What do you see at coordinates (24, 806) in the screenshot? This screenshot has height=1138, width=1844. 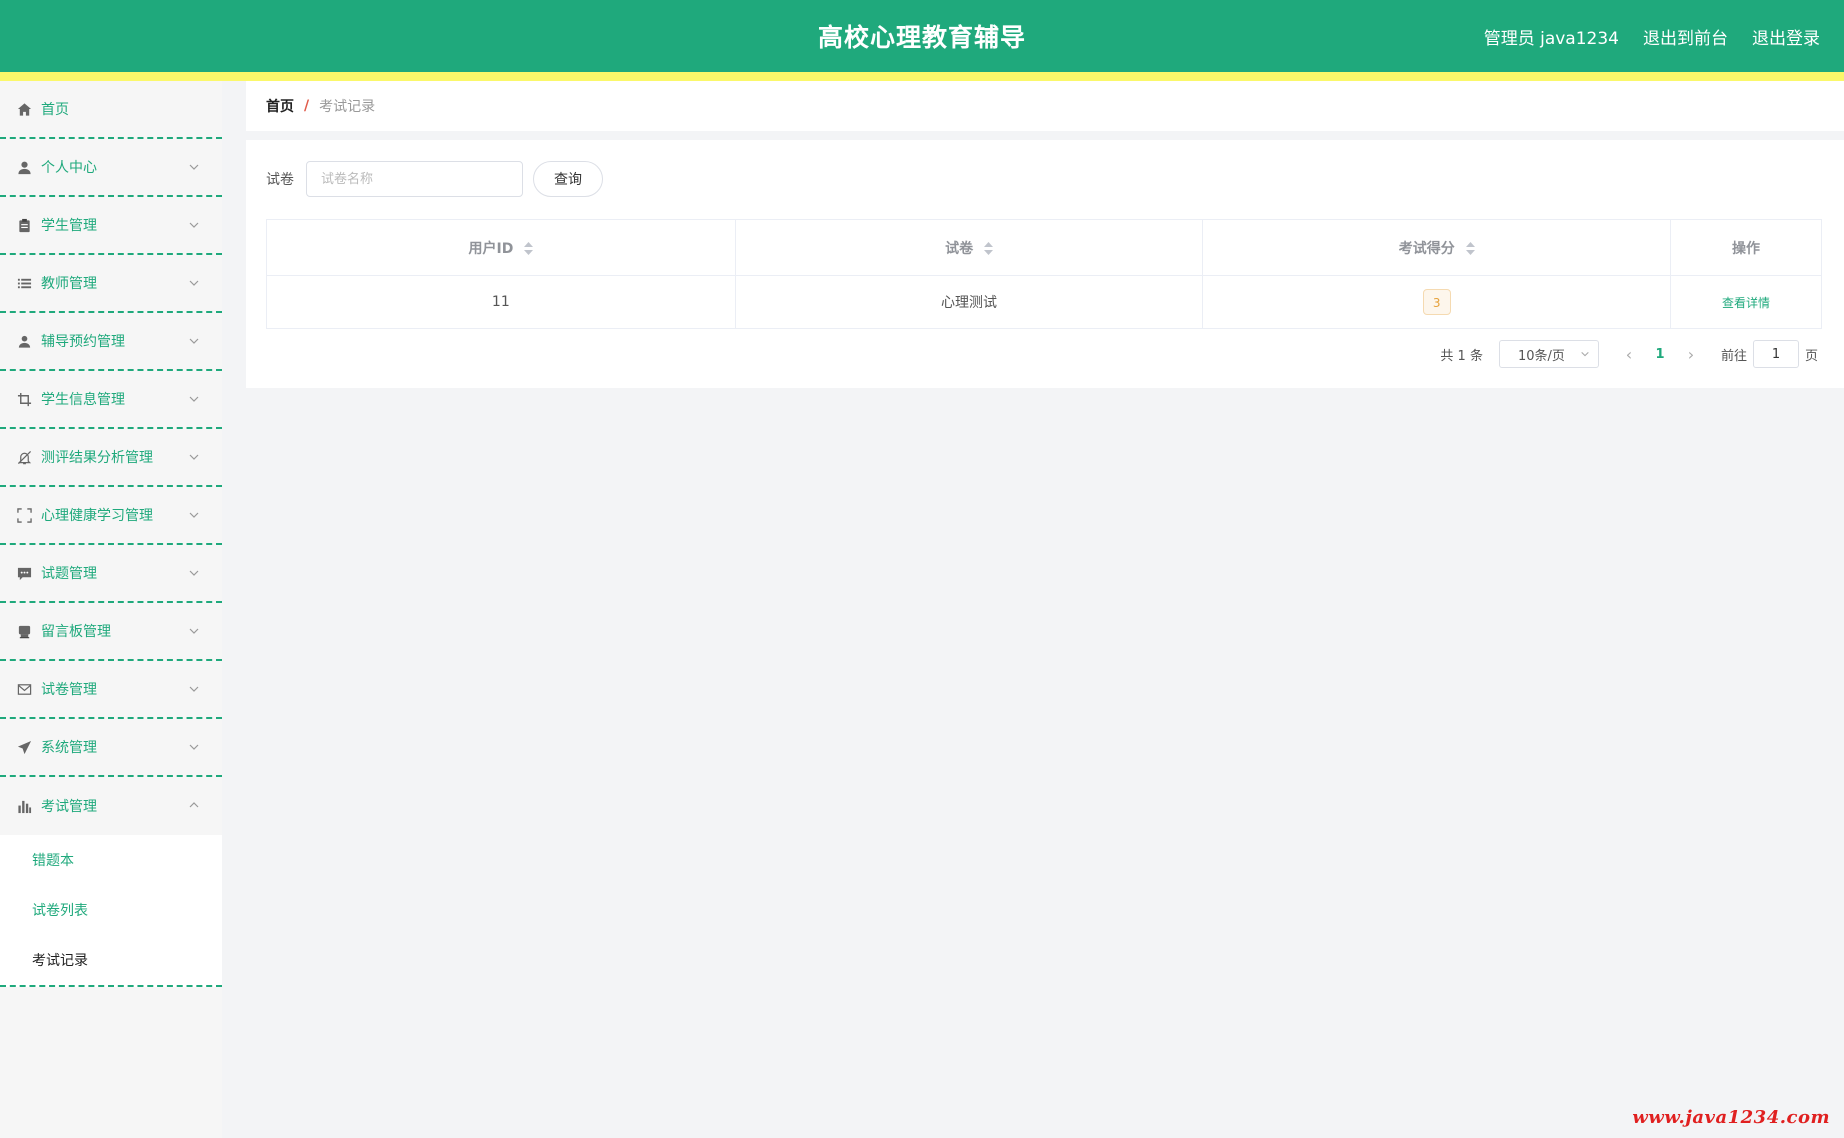 I see `chart-icon` at bounding box center [24, 806].